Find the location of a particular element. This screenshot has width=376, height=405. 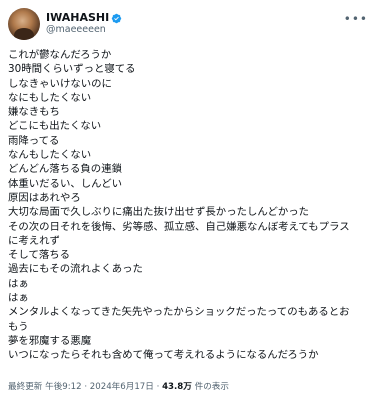

last-updated-label: 最終更新 is located at coordinates (27, 387).